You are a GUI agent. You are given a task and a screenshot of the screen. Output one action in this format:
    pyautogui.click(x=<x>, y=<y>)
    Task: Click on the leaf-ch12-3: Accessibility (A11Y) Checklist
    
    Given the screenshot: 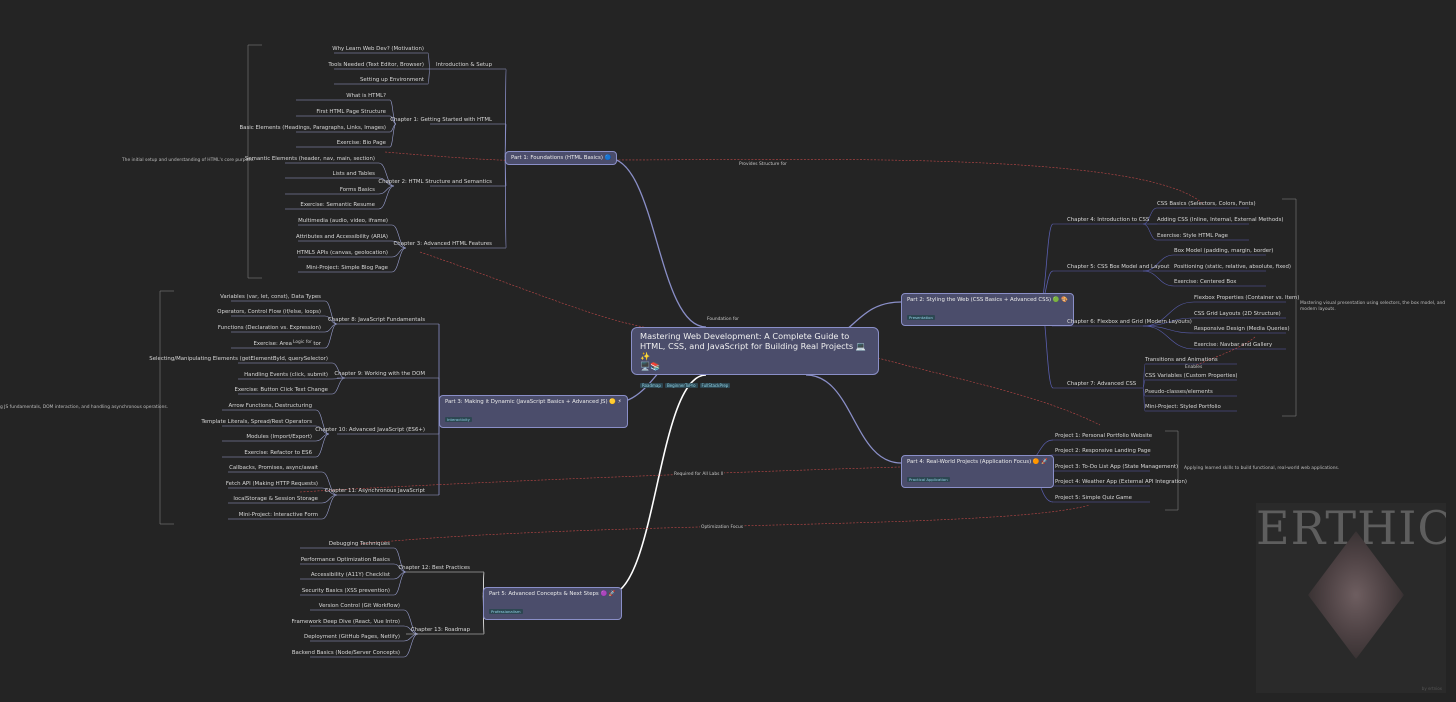 What is the action you would take?
    pyautogui.click(x=350, y=575)
    